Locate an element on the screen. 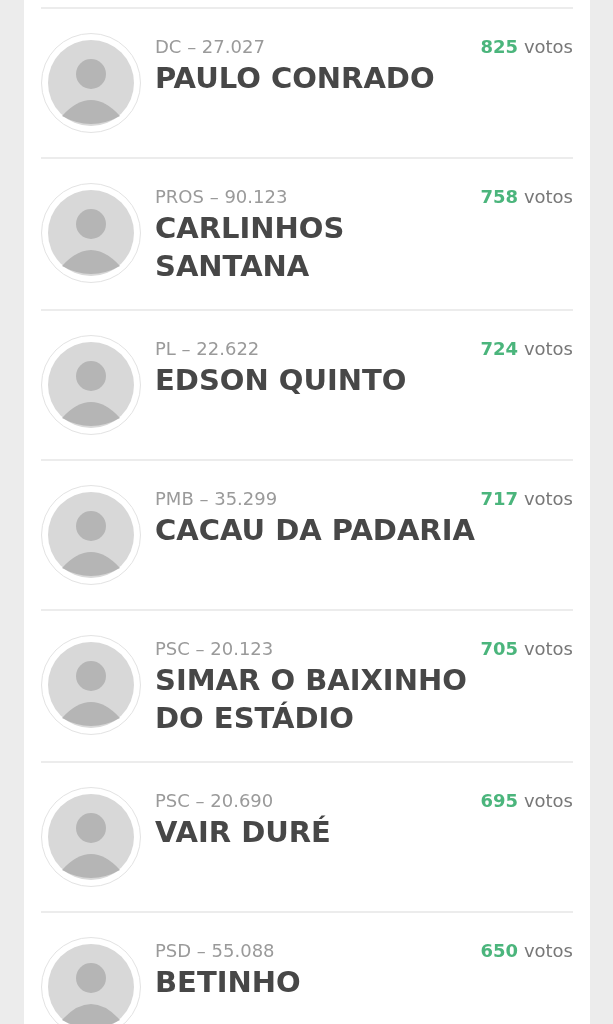 The height and width of the screenshot is (1024, 613). party-number: PMB – 35.299 is located at coordinates (216, 498).